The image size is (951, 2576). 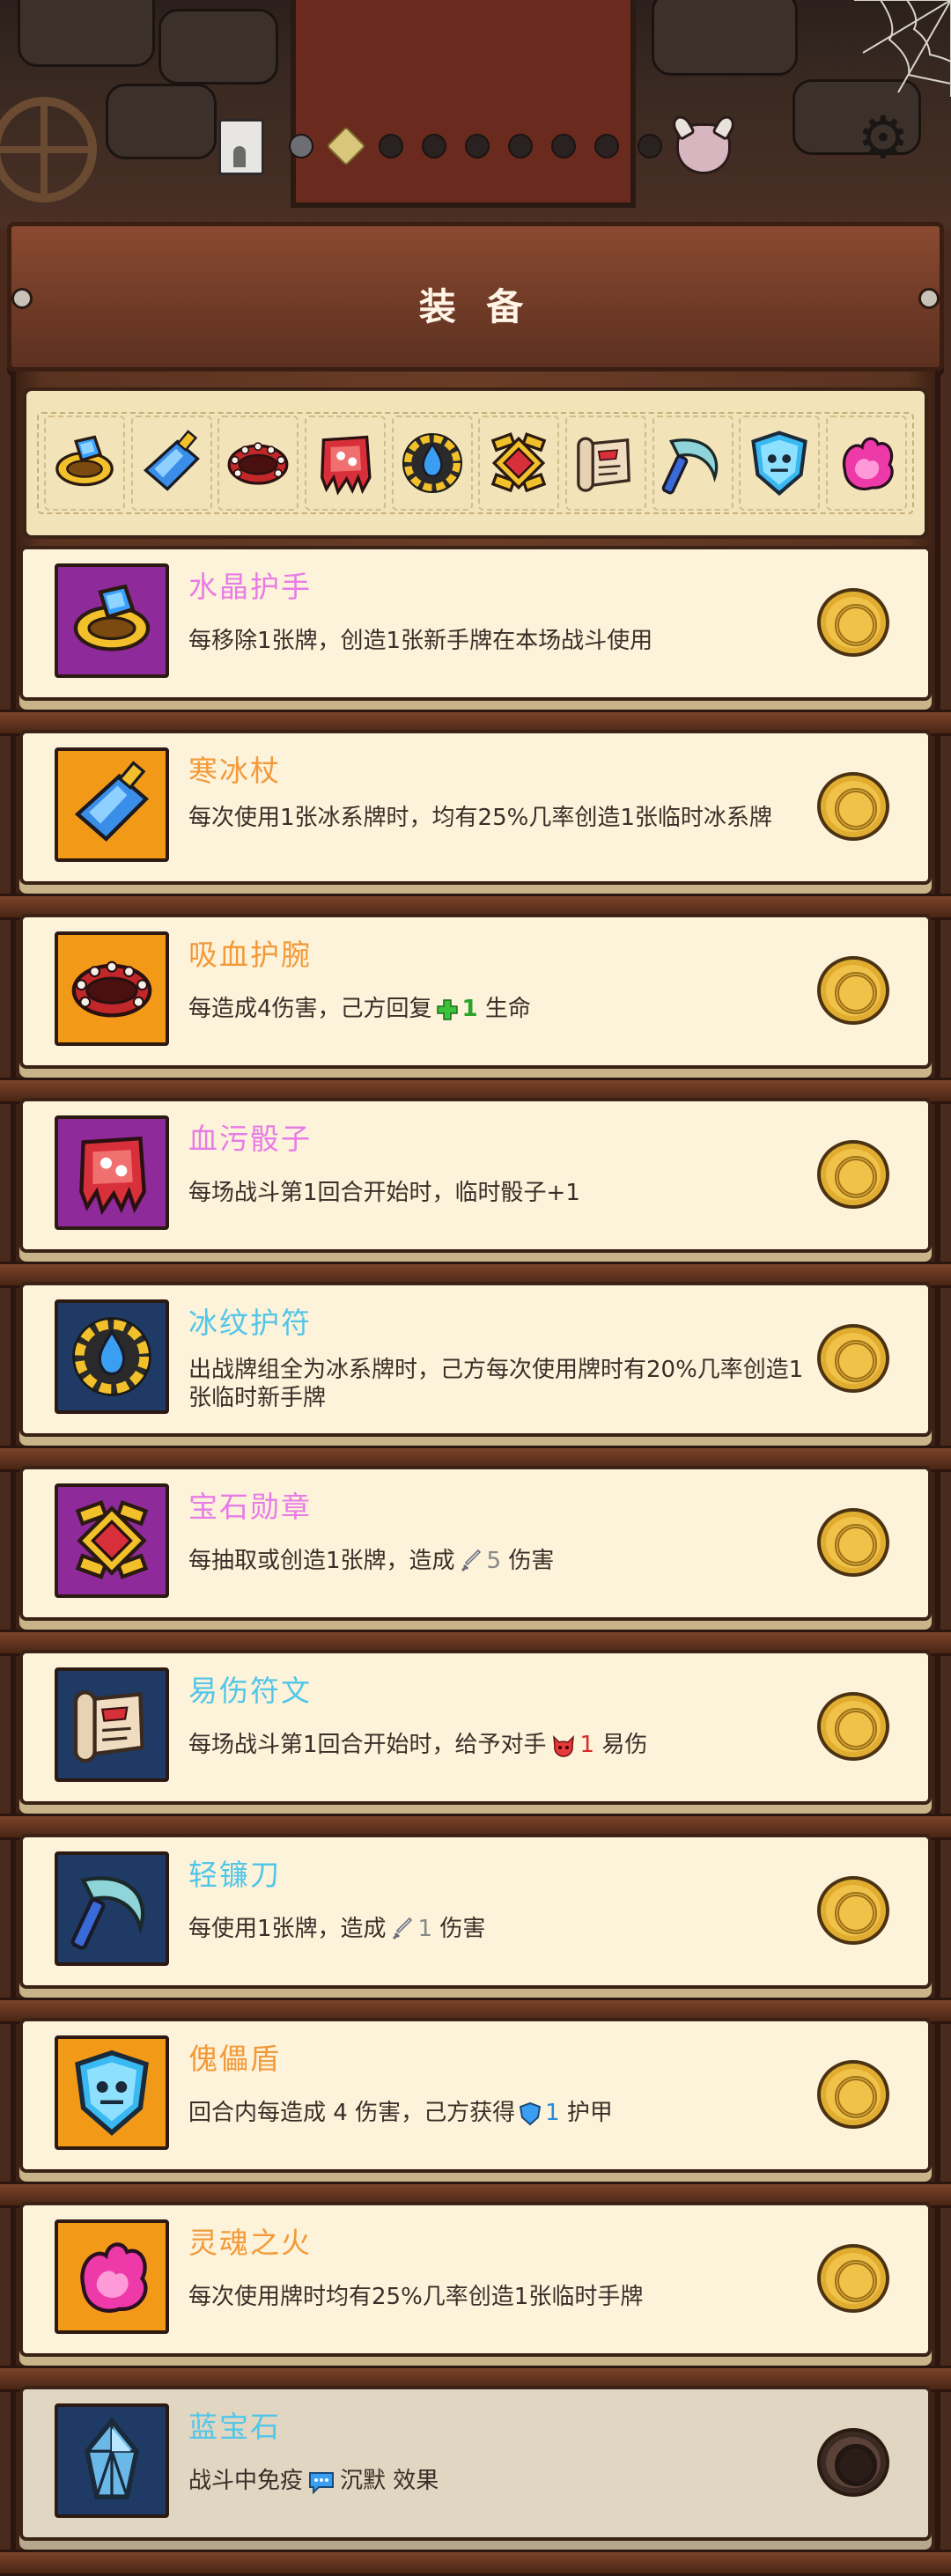 I want to click on item-name: 轻镰刀, so click(x=234, y=1875).